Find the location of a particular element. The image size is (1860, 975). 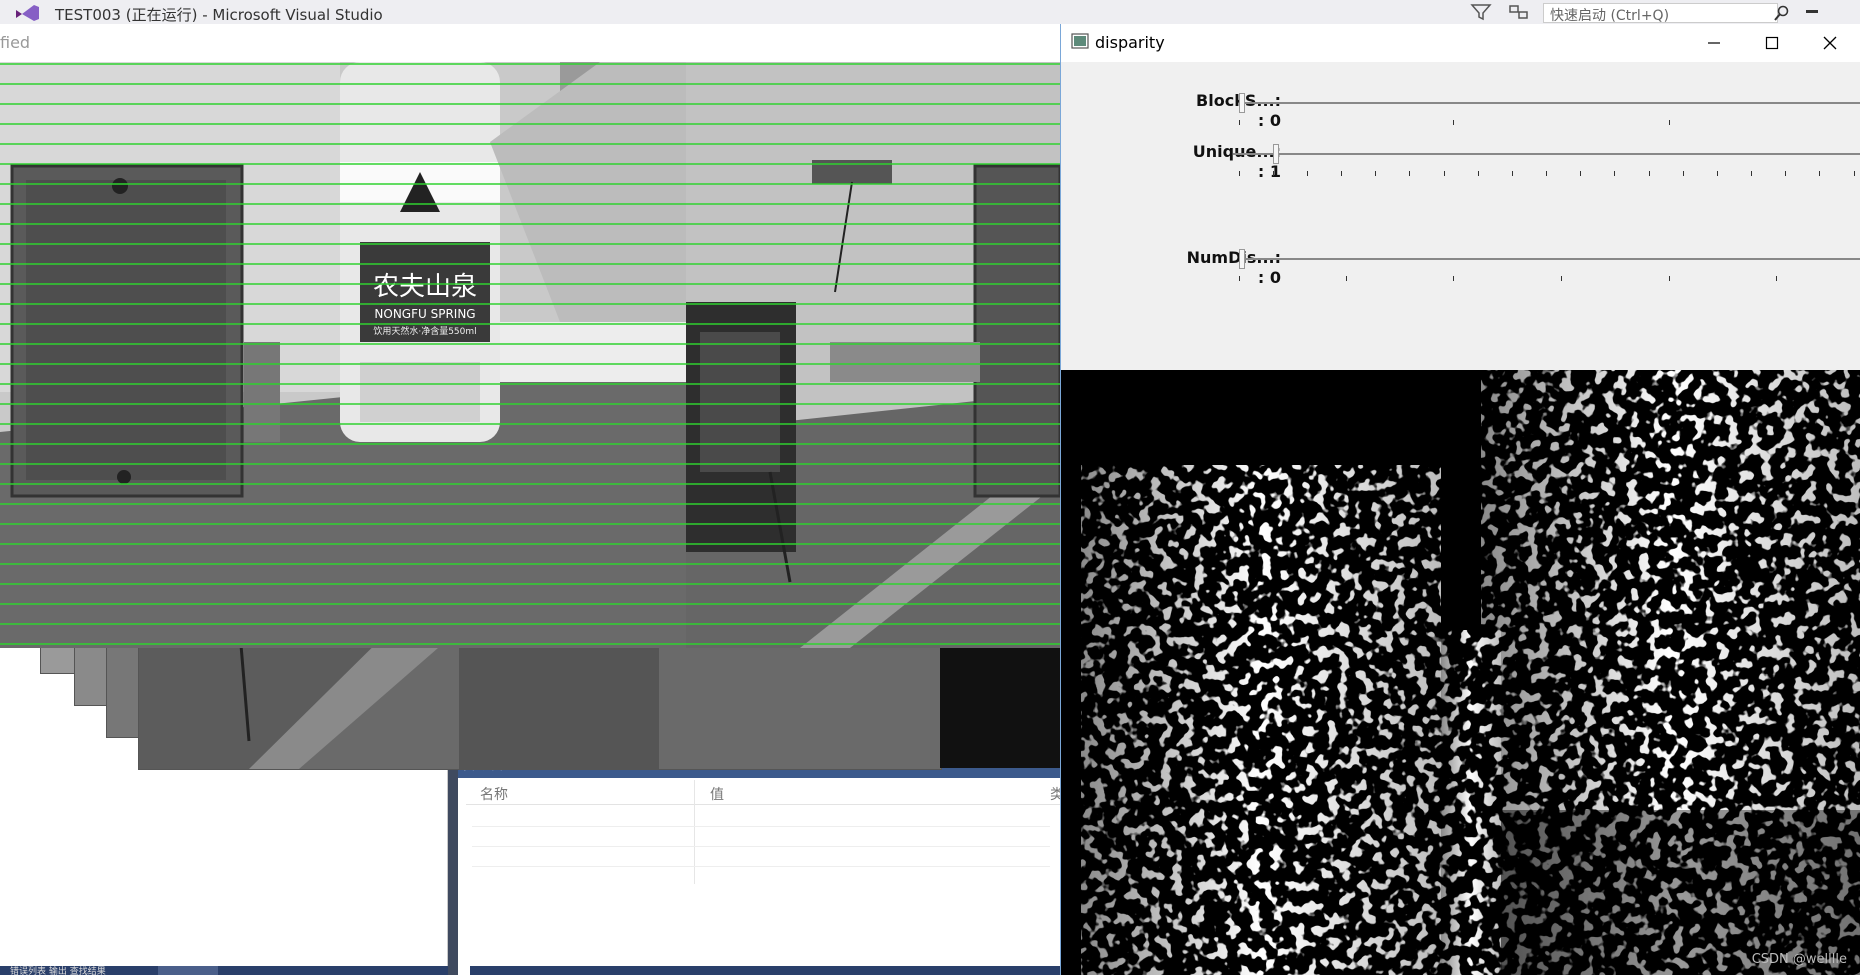

close-button is located at coordinates (1830, 43).